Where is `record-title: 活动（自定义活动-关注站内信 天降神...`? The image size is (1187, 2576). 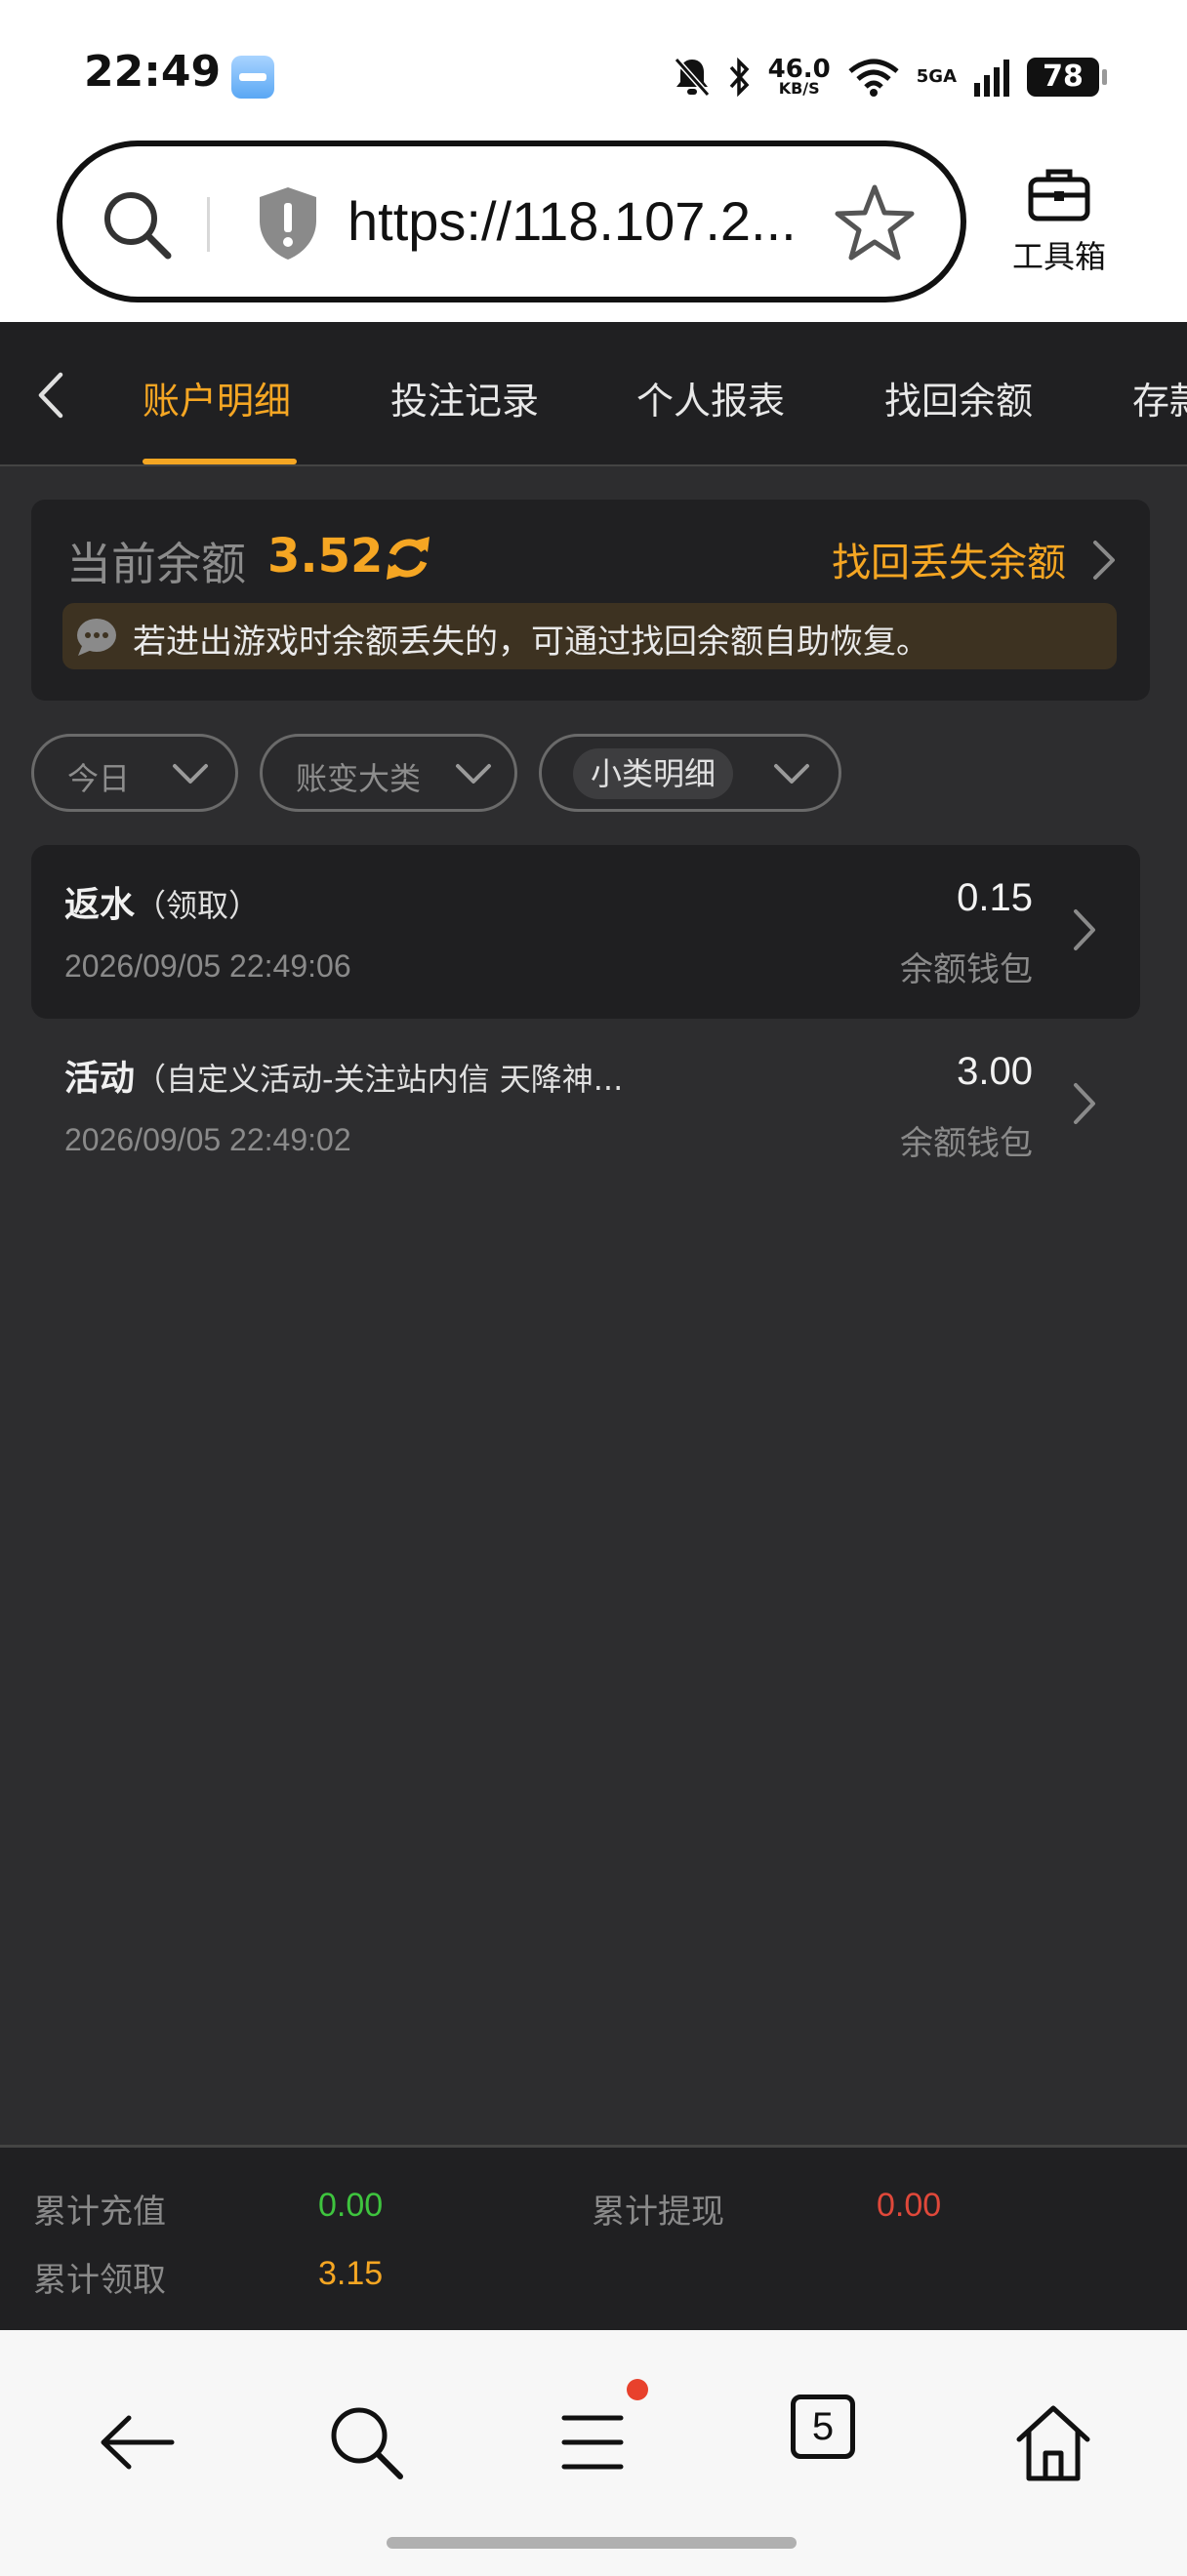 record-title: 活动（自定义活动-关注站内信 天降神... is located at coordinates (343, 1075).